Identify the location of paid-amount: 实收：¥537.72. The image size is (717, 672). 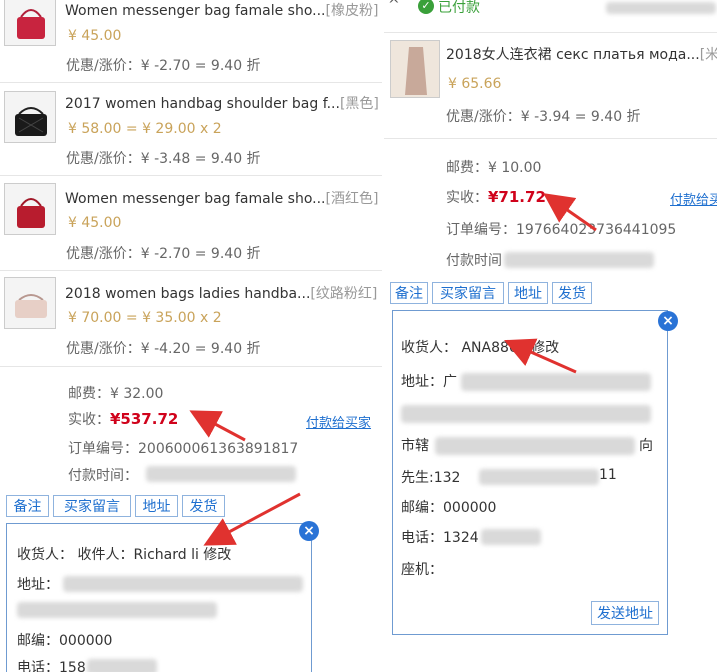
(123, 419).